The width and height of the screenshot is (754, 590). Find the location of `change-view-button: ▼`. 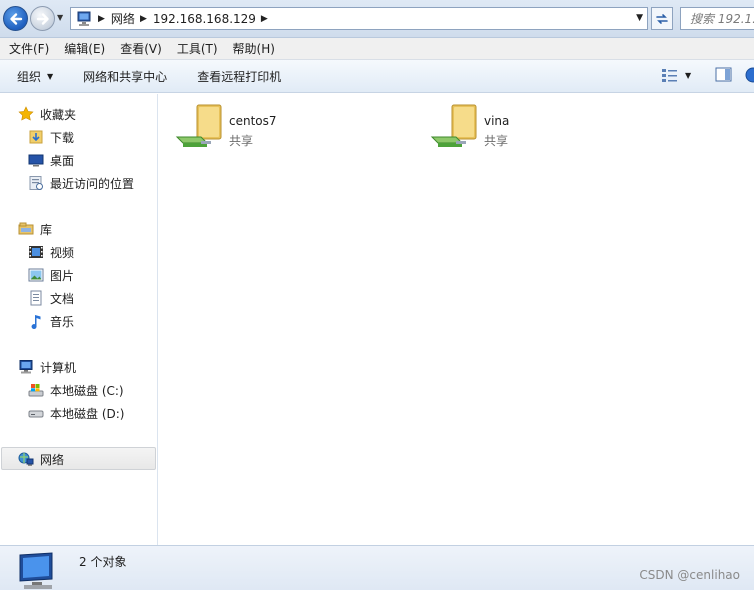

change-view-button: ▼ is located at coordinates (676, 75).